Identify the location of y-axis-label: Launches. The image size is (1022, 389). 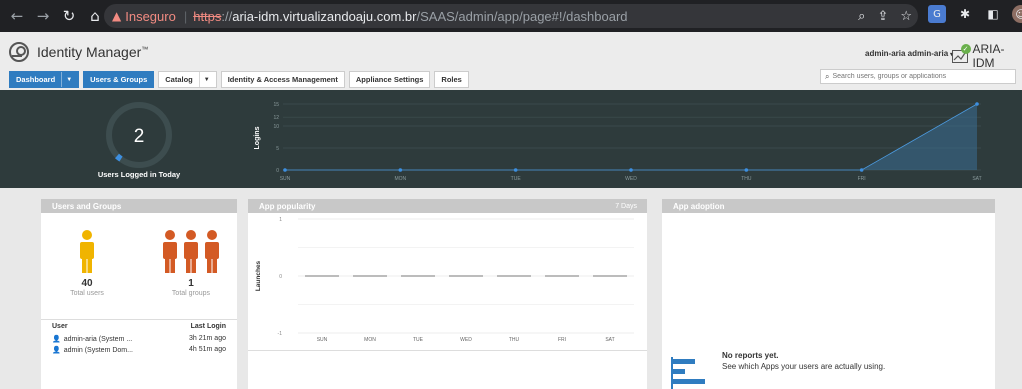
(258, 275).